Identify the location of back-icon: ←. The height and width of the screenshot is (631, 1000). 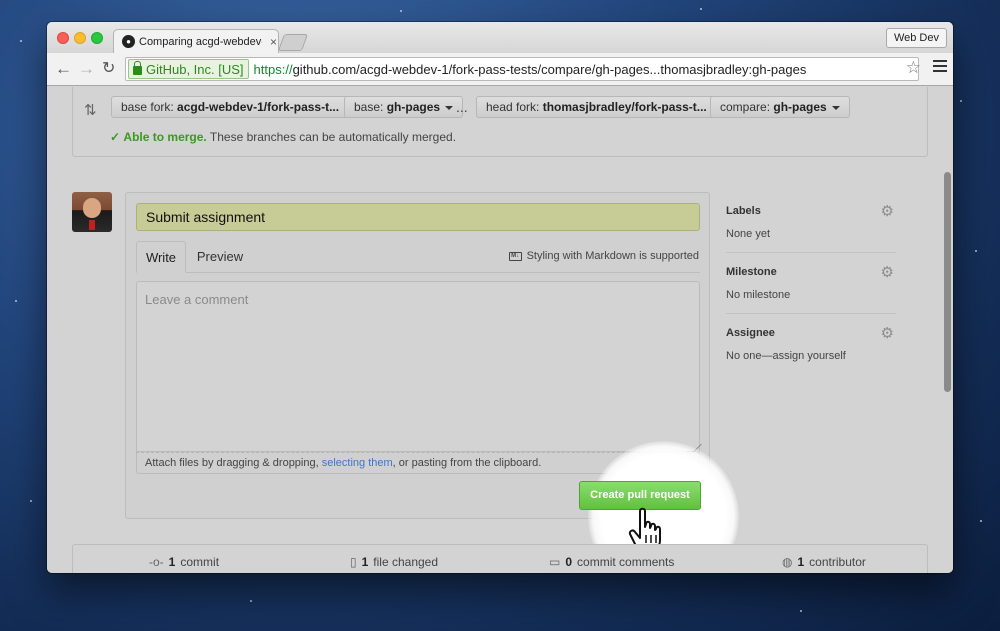
(63, 69).